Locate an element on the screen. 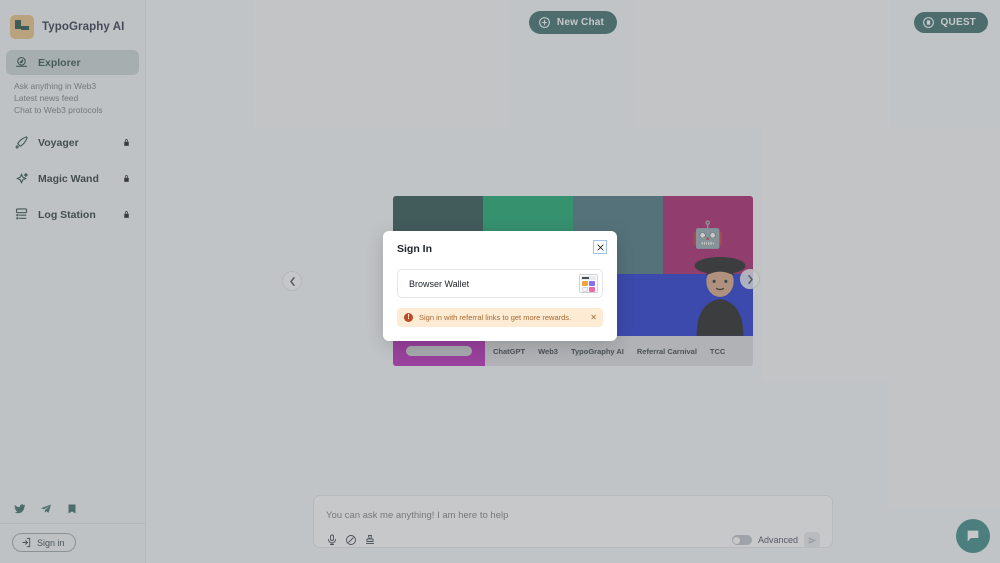 Image resolution: width=1000 pixels, height=563 pixels. close-x-icon is located at coordinates (600, 247).